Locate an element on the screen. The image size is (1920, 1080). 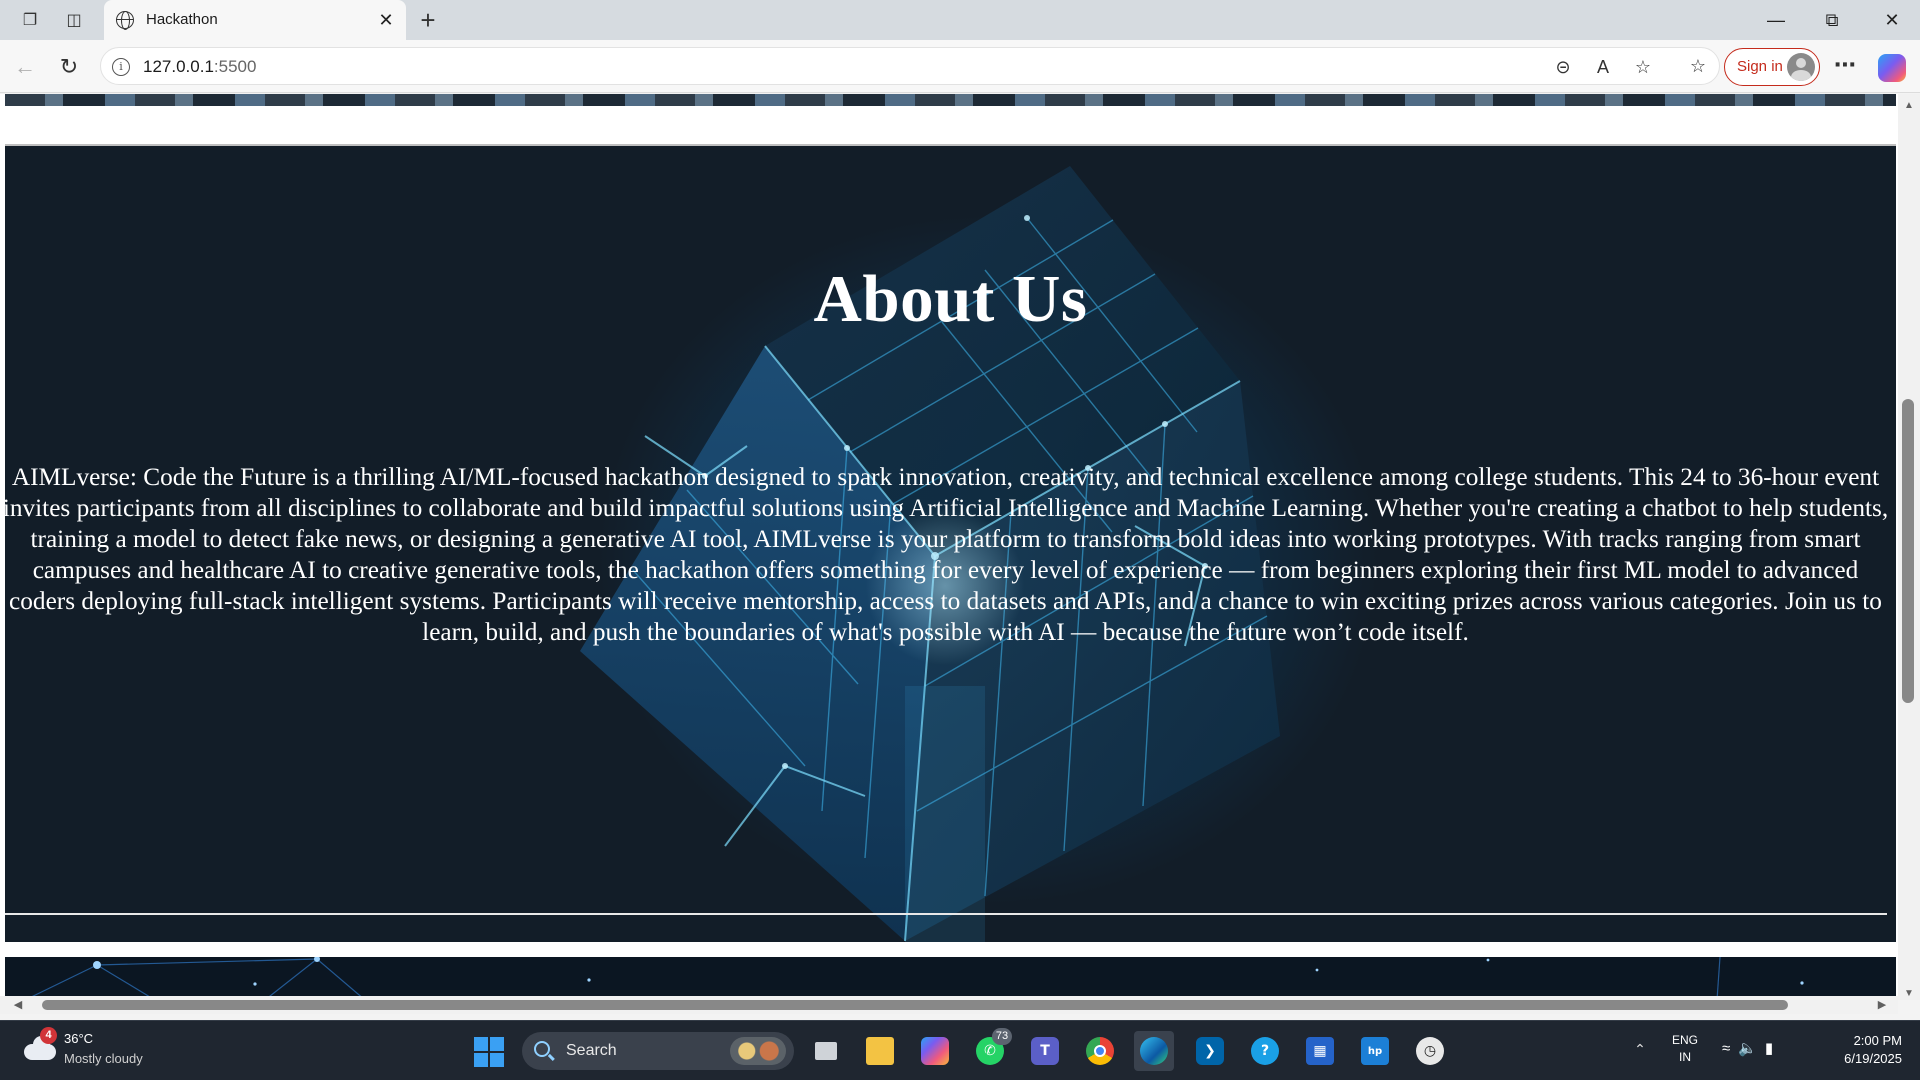
browser-toolbar: ← ↻ i 127.0.0.1:5500 ⊝ A ☆ ☆ Sign in ⋯ is located at coordinates (960, 66).